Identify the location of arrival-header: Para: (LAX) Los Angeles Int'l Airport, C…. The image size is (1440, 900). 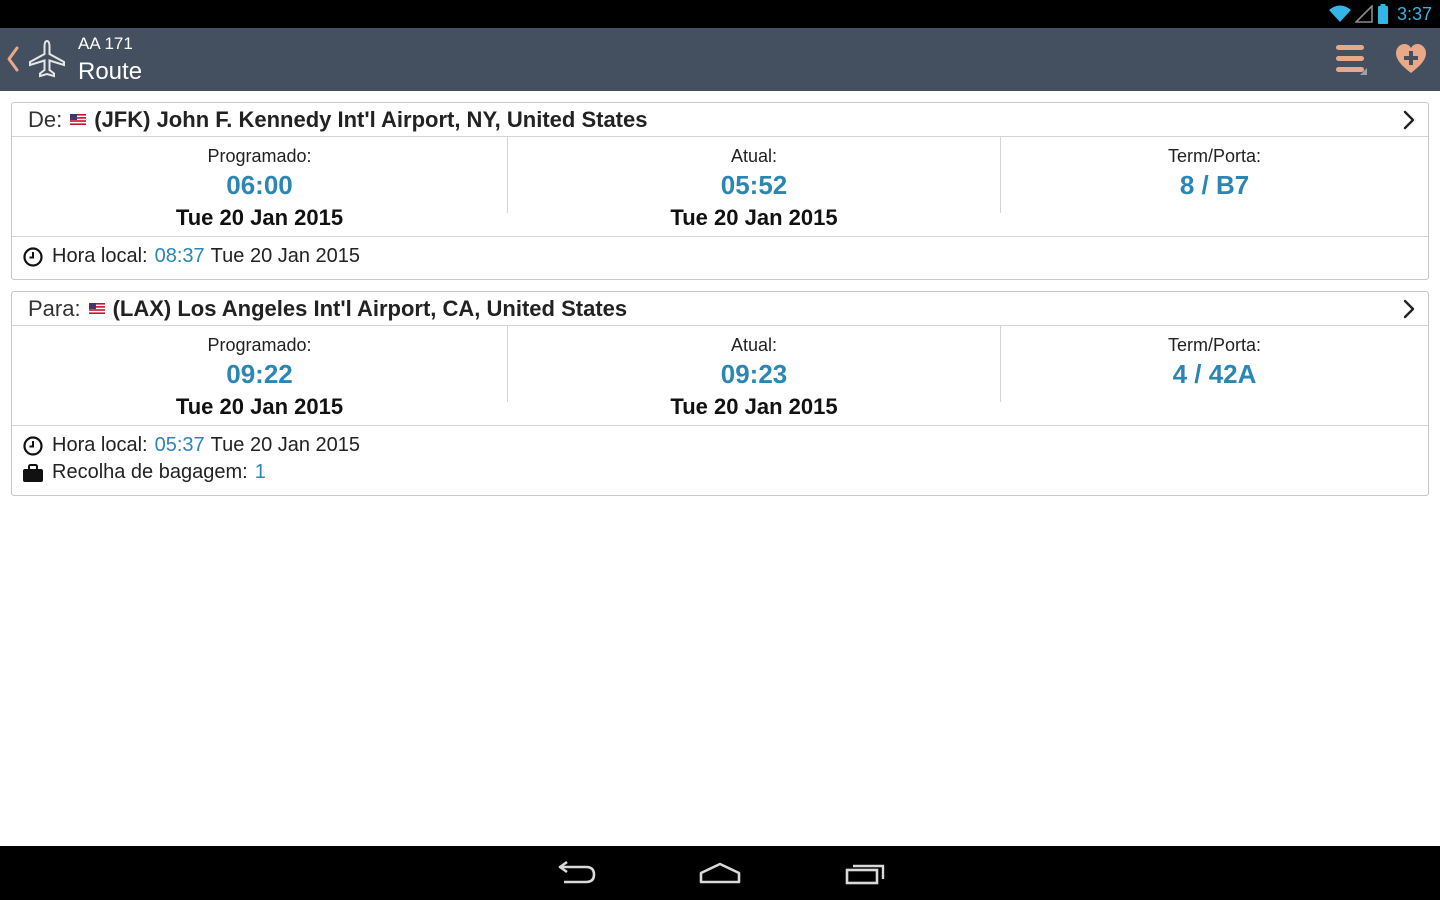
(720, 309).